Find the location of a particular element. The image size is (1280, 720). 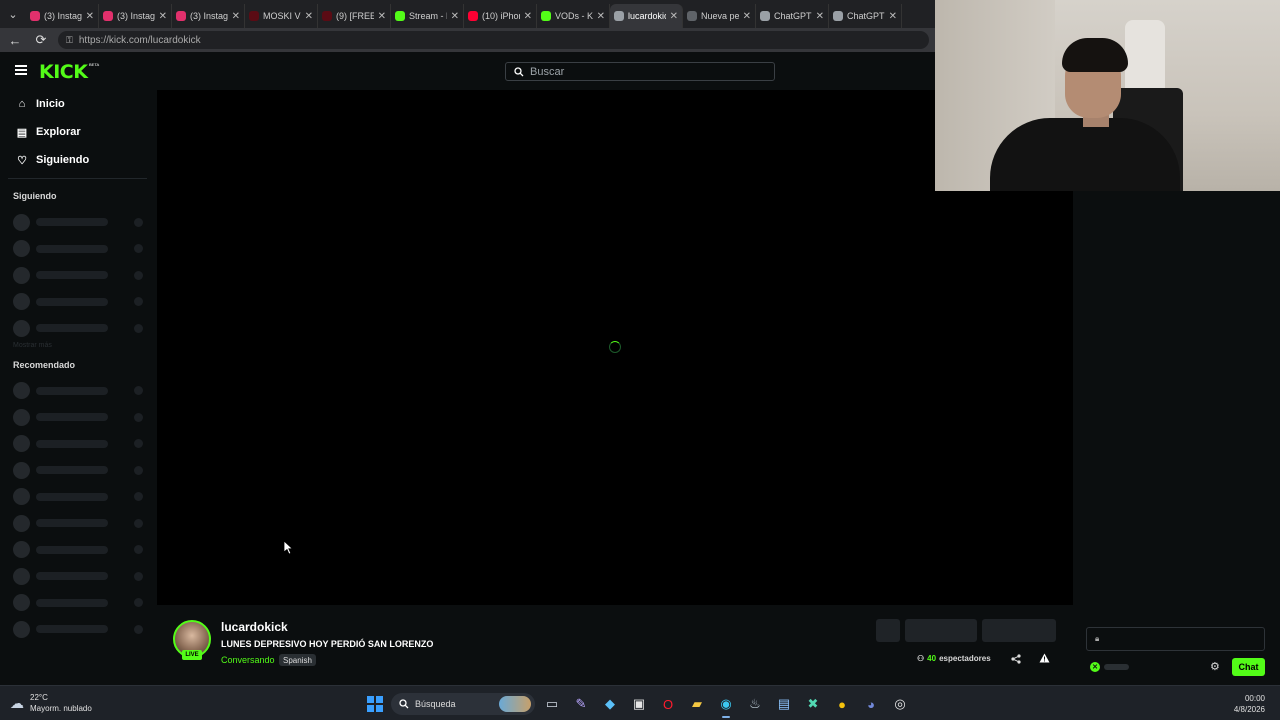

menu-icon is located at coordinates (21, 70).